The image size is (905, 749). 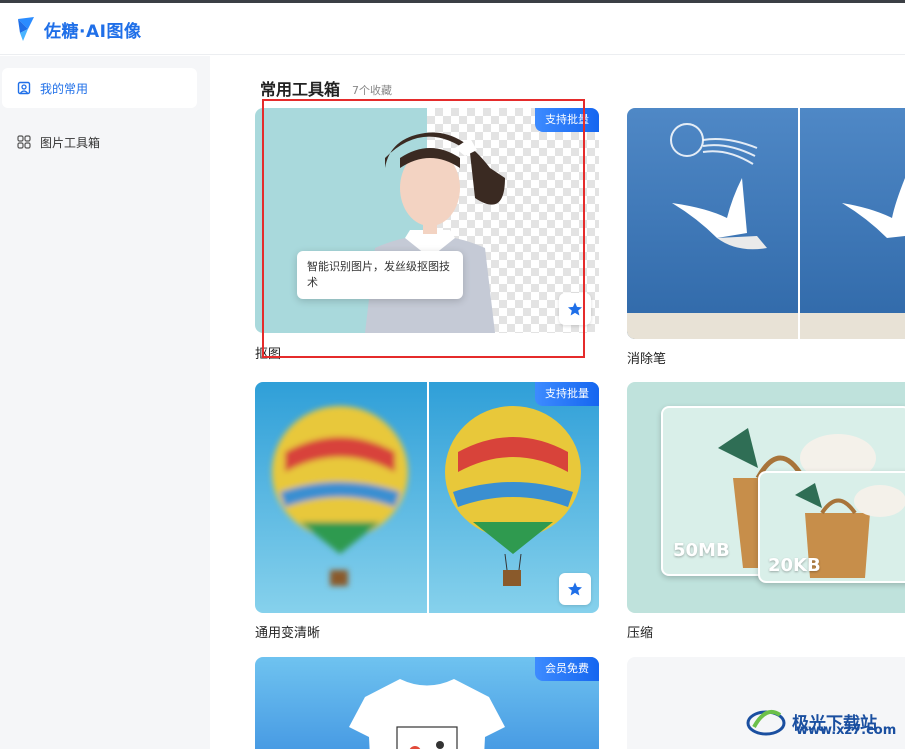 I want to click on watermark-url: www.xz7.com, so click(x=846, y=730).